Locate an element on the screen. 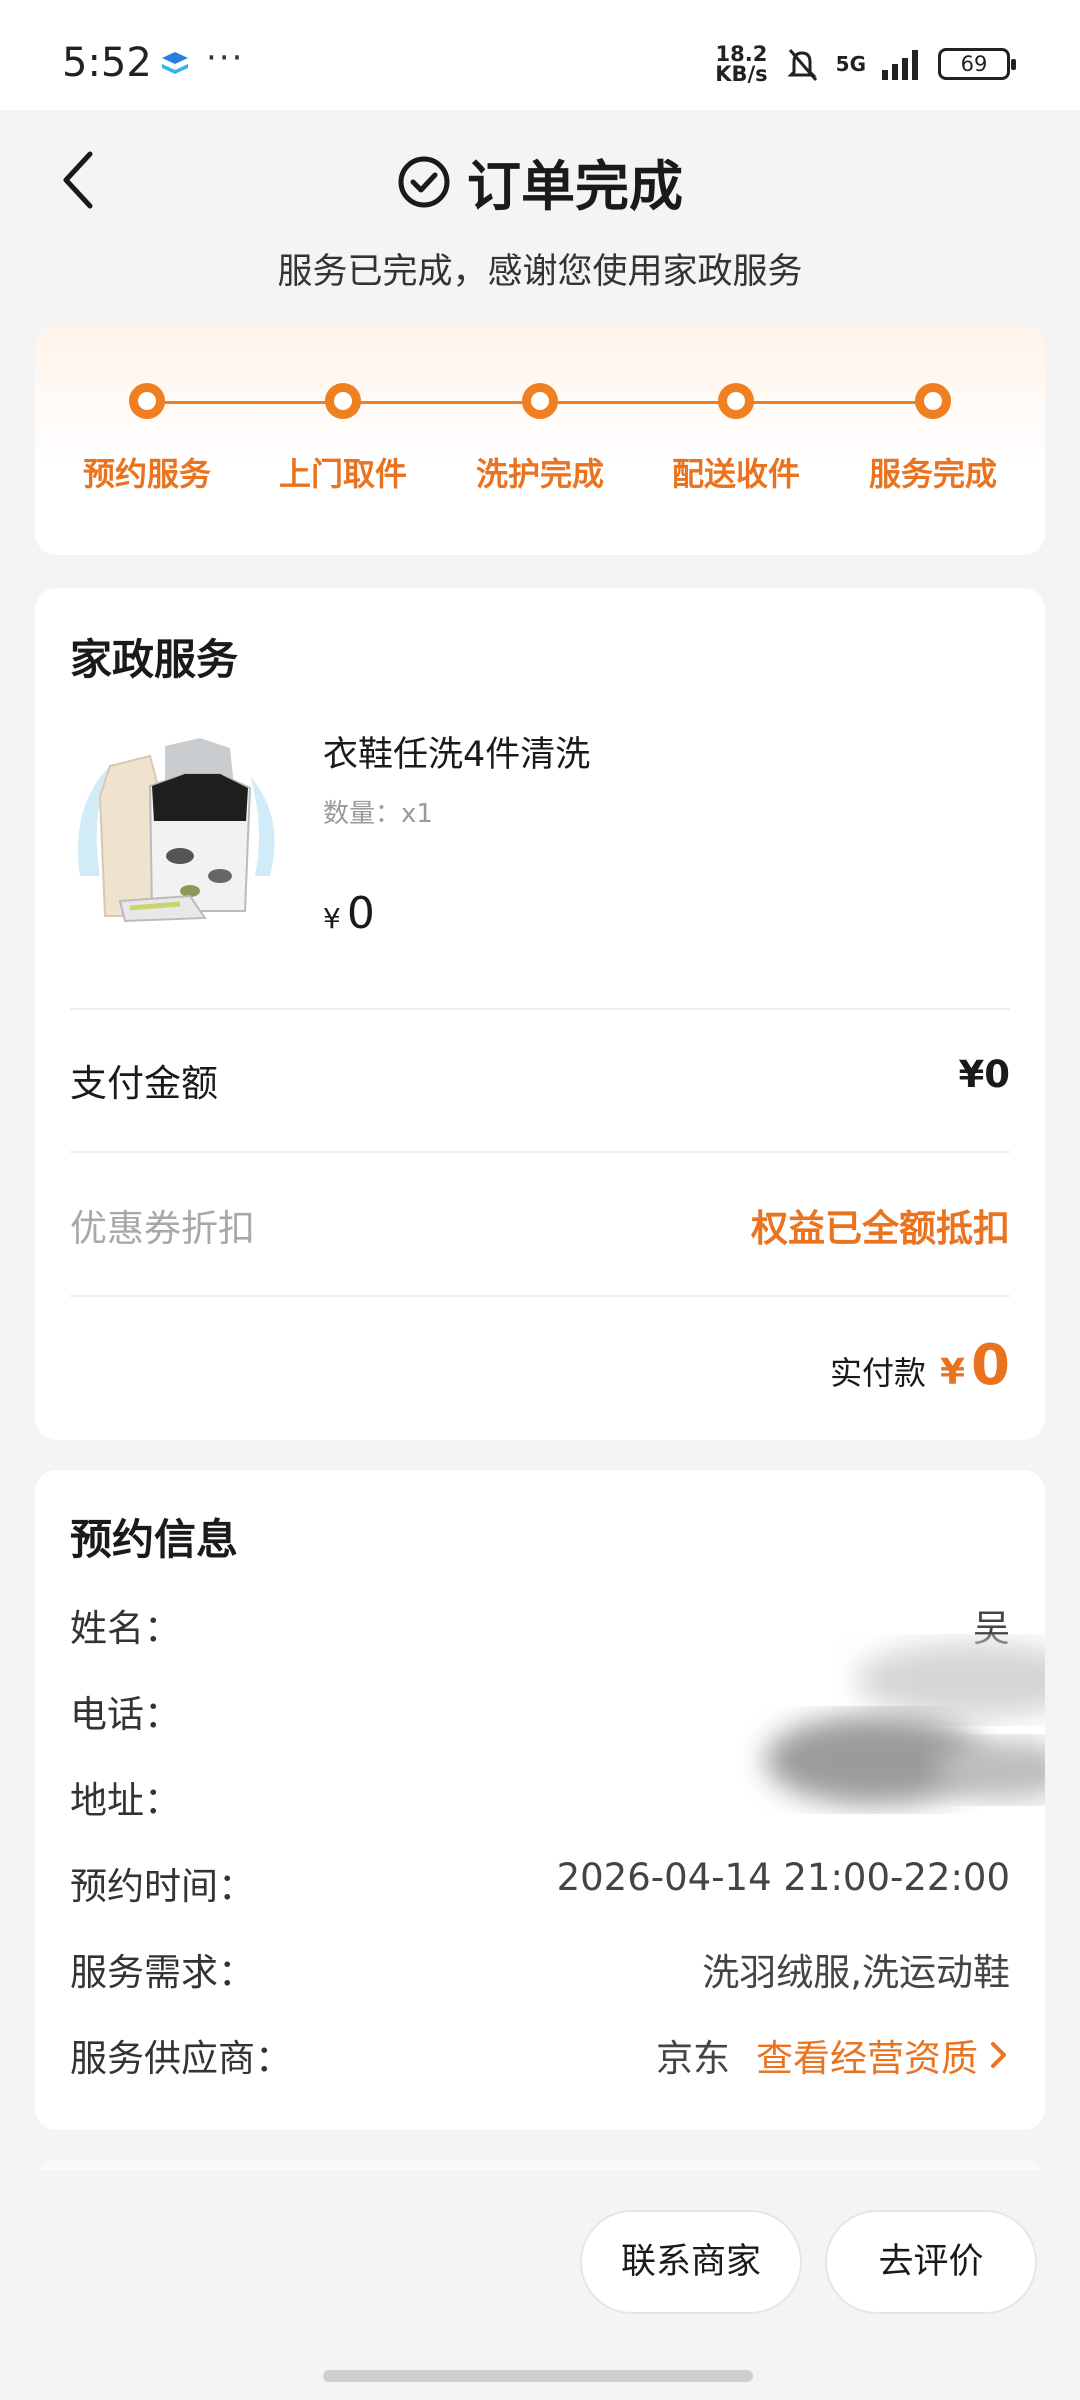 Image resolution: width=1080 pixels, height=2400 pixels. page-subtitle: 服务已完成，感谢您使用家政服务 is located at coordinates (540, 272).